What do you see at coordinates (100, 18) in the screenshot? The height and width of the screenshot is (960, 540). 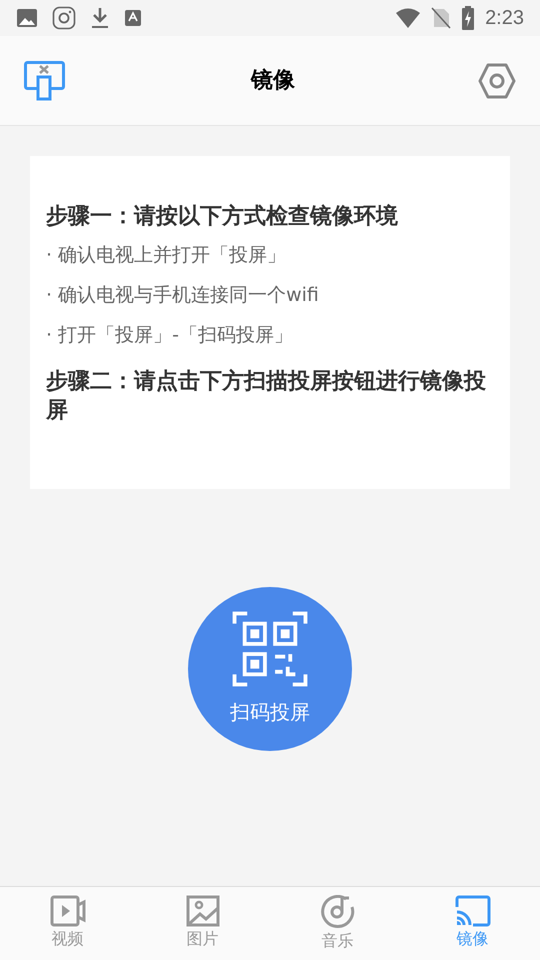 I see `download-icon` at bounding box center [100, 18].